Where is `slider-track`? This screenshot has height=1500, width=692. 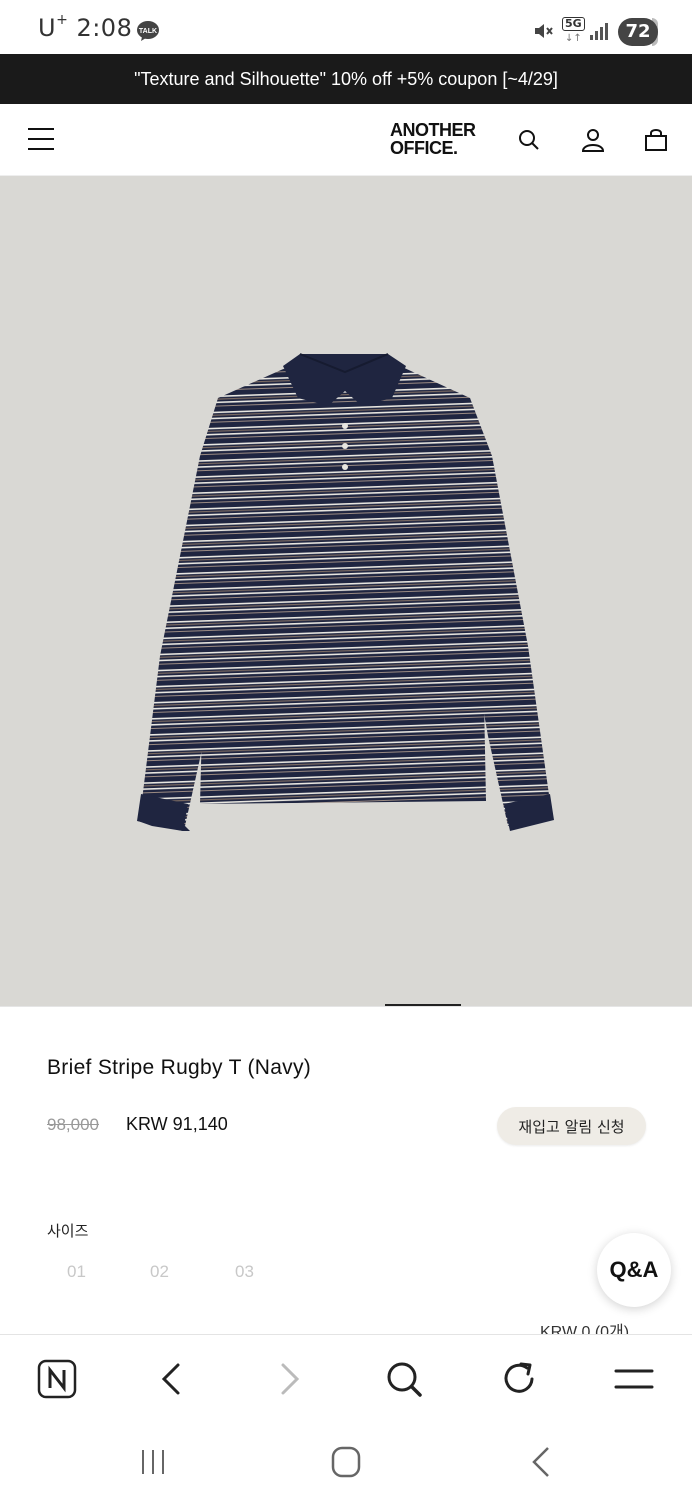 slider-track is located at coordinates (346, 1006).